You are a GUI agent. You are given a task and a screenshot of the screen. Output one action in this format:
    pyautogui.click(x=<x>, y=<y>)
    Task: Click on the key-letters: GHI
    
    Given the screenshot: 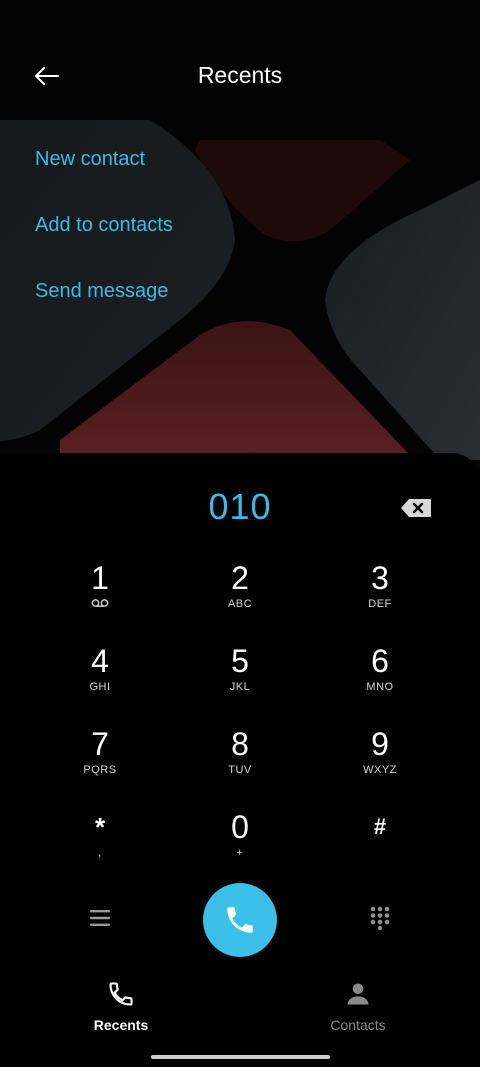 What is the action you would take?
    pyautogui.click(x=100, y=687)
    